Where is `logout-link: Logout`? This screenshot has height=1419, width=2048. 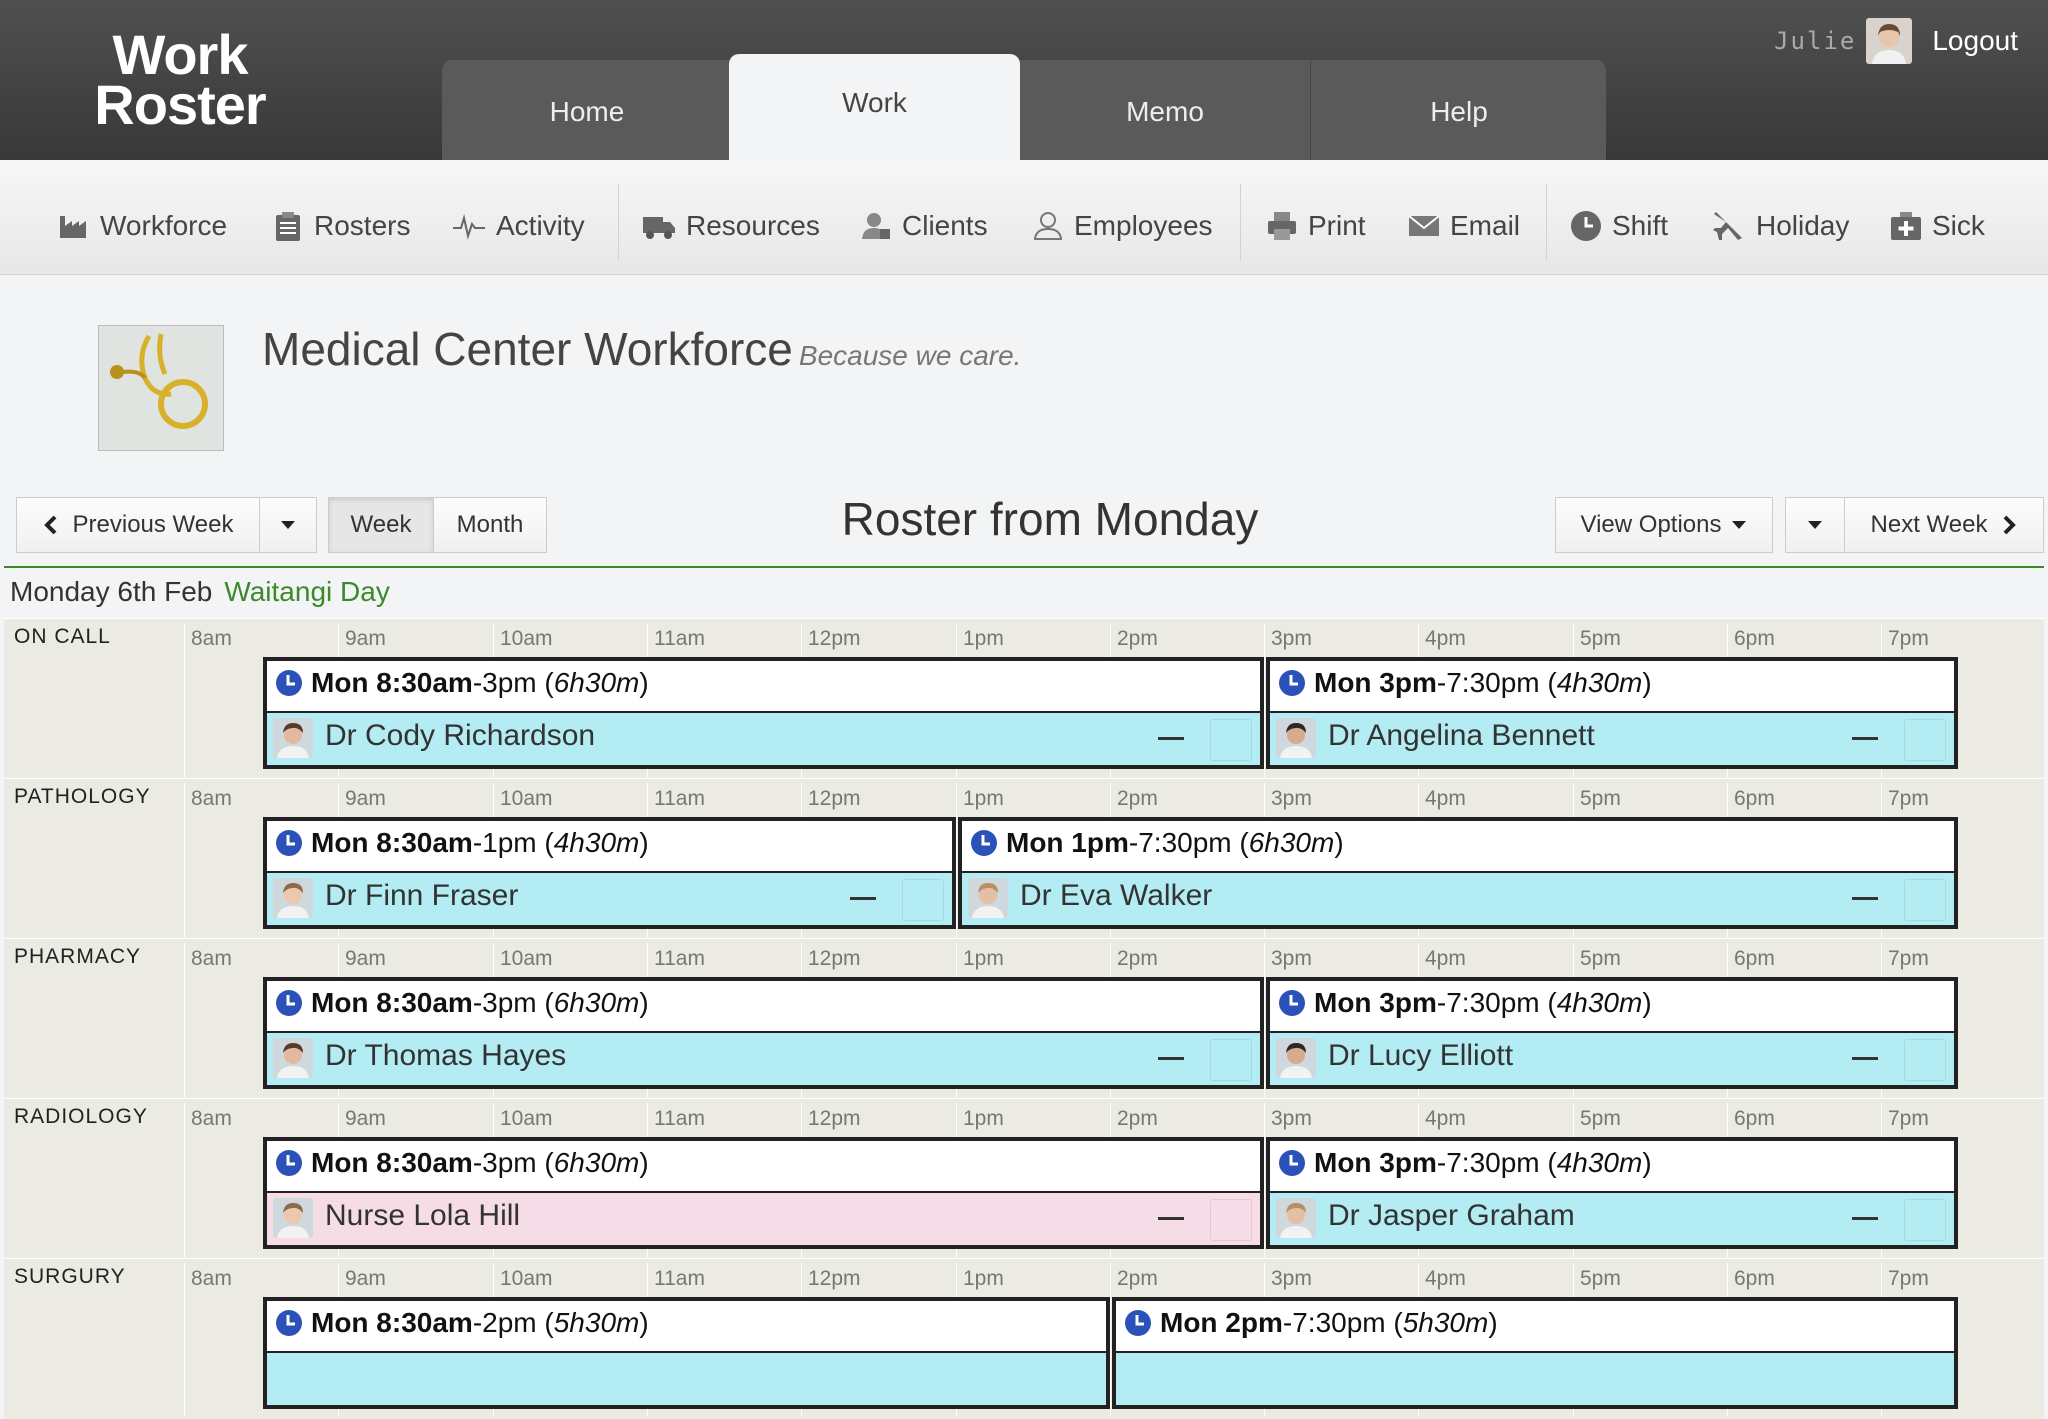 logout-link: Logout is located at coordinates (1975, 41).